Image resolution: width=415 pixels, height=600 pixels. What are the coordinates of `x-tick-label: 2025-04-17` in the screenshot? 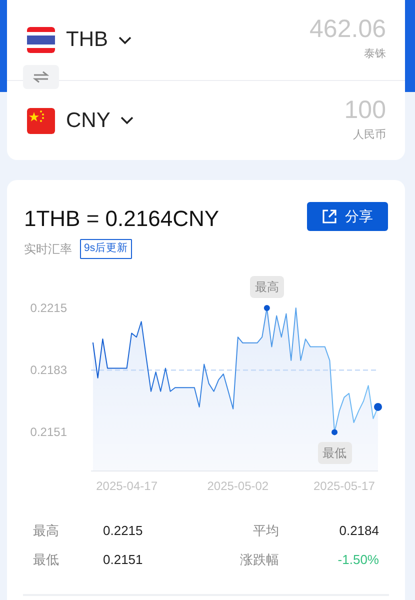 It's located at (127, 485).